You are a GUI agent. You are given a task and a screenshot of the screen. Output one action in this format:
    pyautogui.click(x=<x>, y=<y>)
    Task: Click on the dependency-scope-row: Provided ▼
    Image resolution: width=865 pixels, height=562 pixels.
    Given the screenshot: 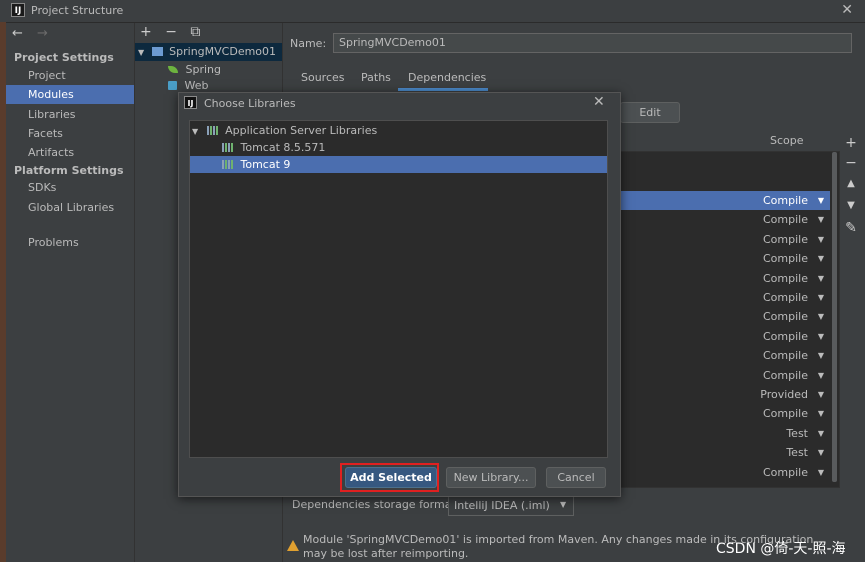 What is the action you would take?
    pyautogui.click(x=721, y=394)
    